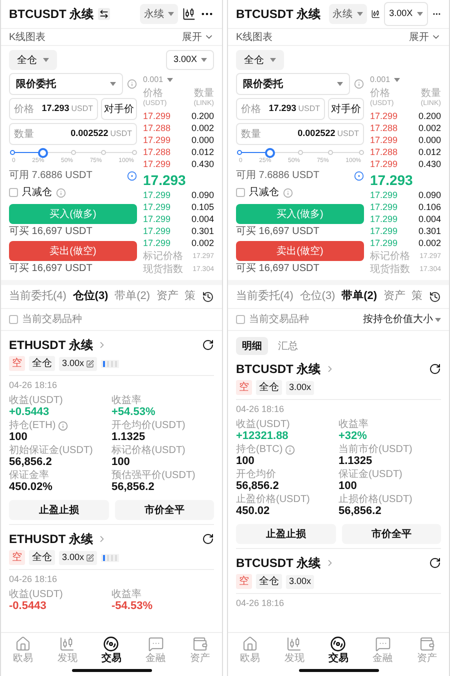 This screenshot has height=676, width=450. Describe the element at coordinates (392, 180) in the screenshot. I see `last-price: 17.293` at that location.